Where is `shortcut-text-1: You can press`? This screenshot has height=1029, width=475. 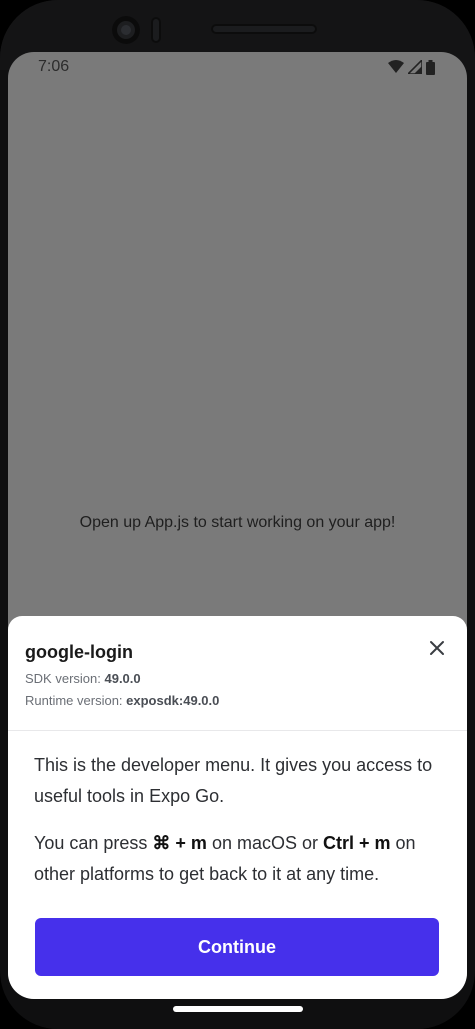
shortcut-text-1: You can press is located at coordinates (93, 843).